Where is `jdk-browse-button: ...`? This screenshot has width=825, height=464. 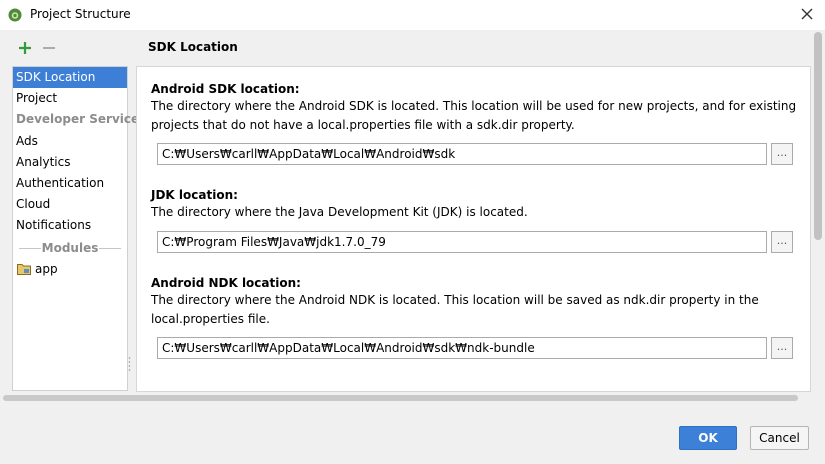 jdk-browse-button: ... is located at coordinates (782, 242).